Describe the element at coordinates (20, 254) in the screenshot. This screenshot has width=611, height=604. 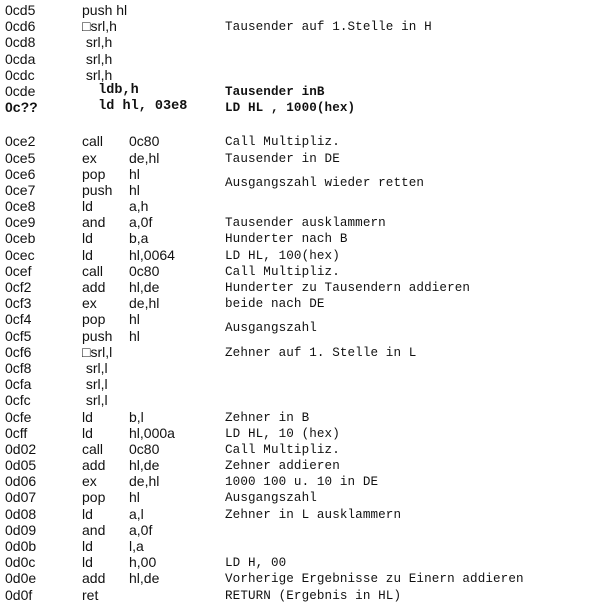
I see `address: 0cec` at that location.